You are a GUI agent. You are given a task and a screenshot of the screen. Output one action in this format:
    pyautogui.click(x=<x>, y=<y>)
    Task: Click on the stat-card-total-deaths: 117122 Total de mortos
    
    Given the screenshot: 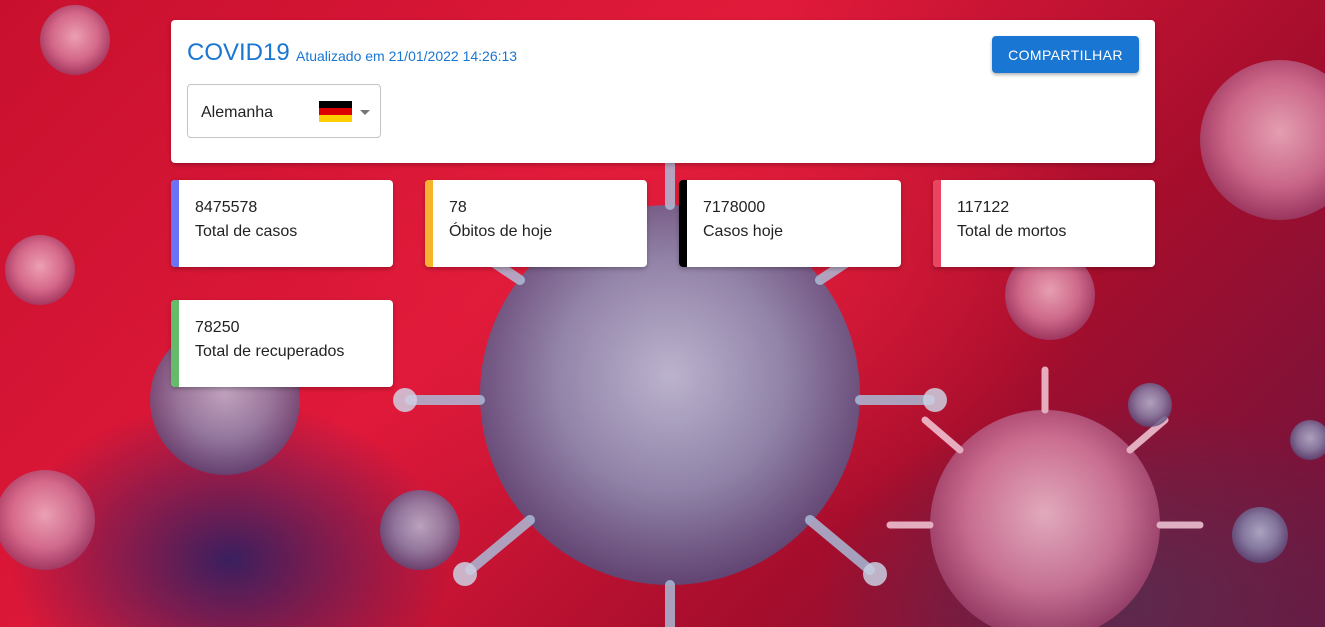 What is the action you would take?
    pyautogui.click(x=1044, y=223)
    